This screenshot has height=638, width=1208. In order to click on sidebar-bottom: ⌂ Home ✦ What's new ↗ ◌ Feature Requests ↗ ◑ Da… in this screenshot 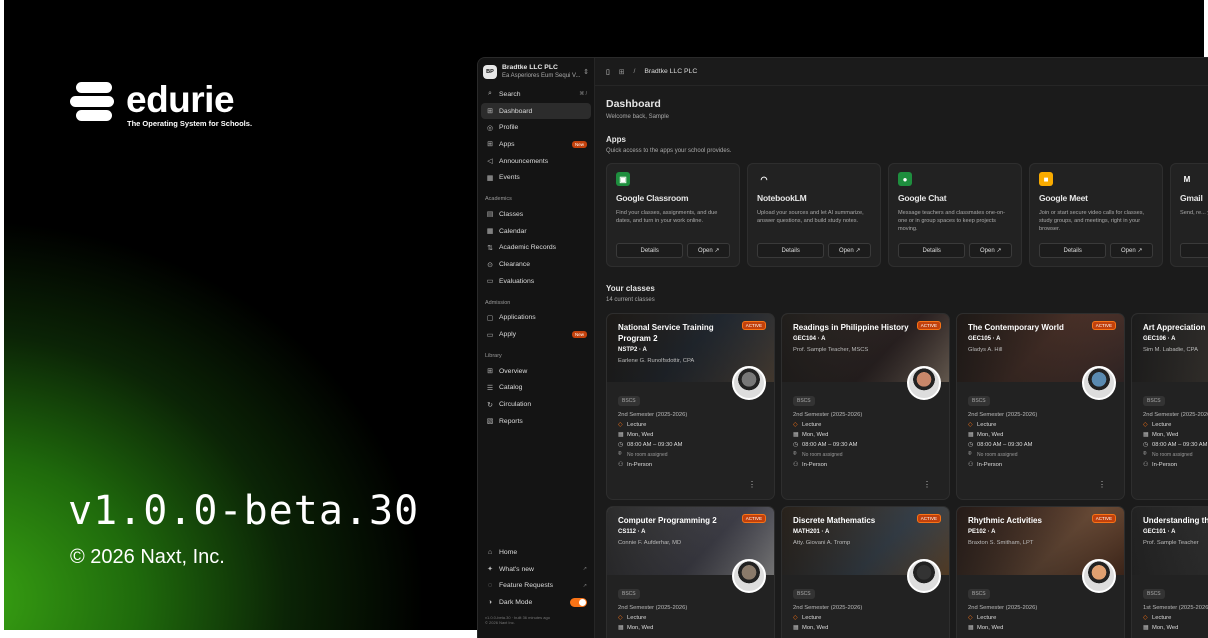, I will do `click(536, 586)`.